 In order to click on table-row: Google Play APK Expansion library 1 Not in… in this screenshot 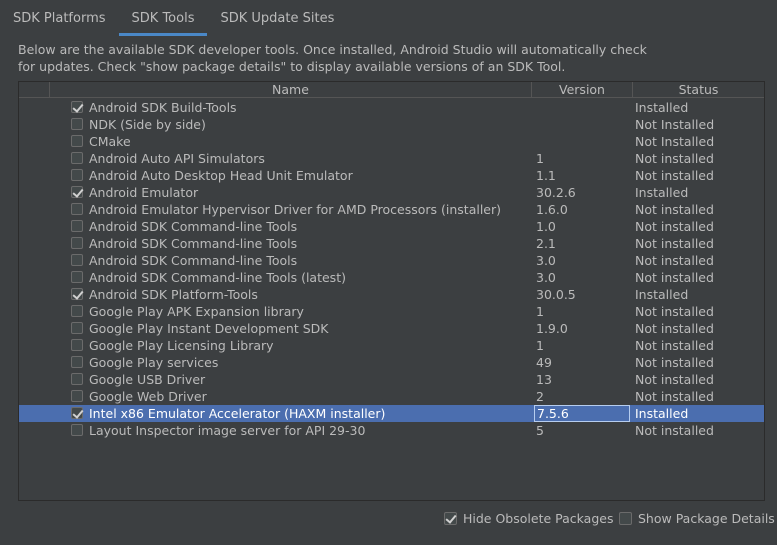, I will do `click(391, 311)`.